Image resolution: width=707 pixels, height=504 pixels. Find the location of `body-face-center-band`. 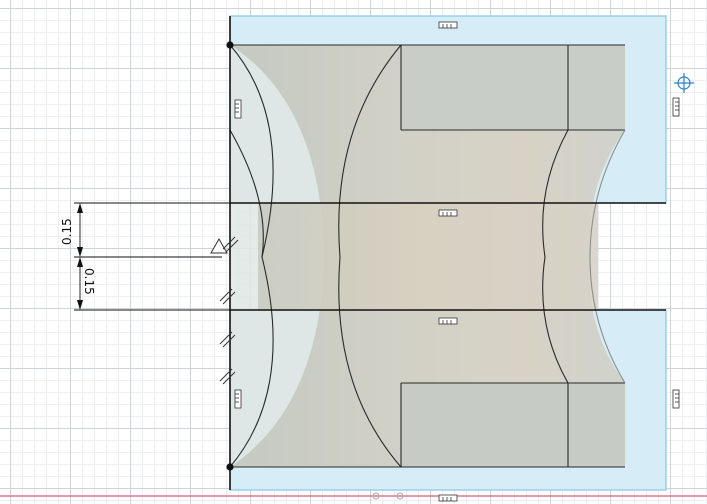

body-face-center-band is located at coordinates (428, 256).